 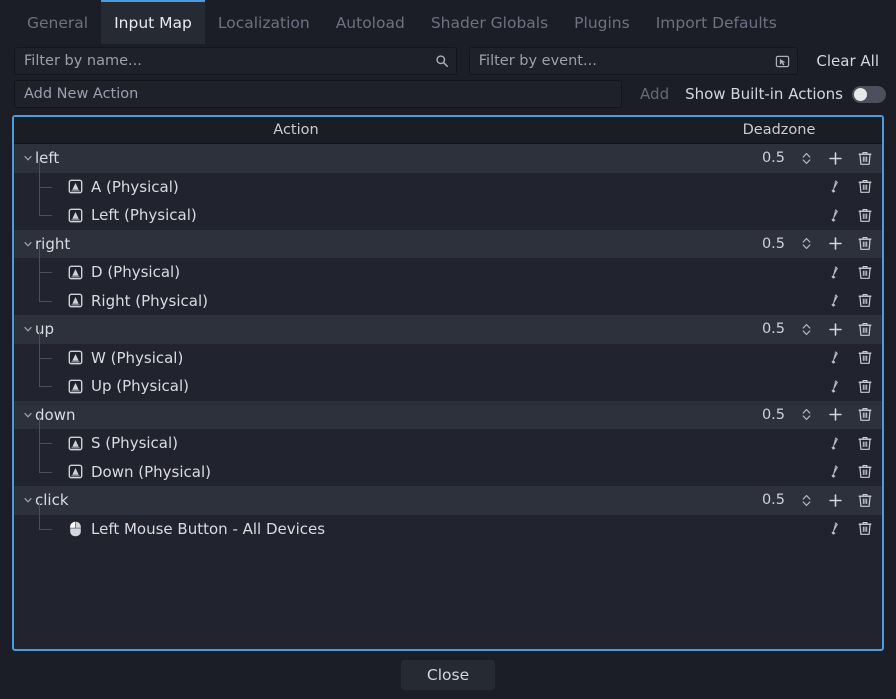 What do you see at coordinates (448, 436) in the screenshot?
I see `event-row: S (Physical)` at bounding box center [448, 436].